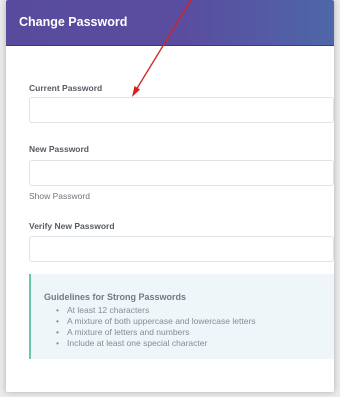 This screenshot has height=397, width=340. Describe the element at coordinates (115, 297) in the screenshot. I see `guidelines-title: Guidelines for Strong Passwords` at that location.